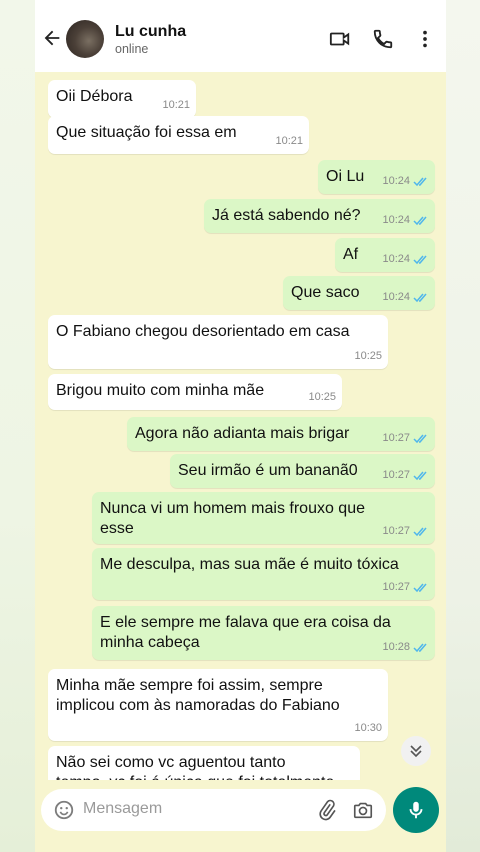  What do you see at coordinates (132, 49) in the screenshot?
I see `contact-status: online` at bounding box center [132, 49].